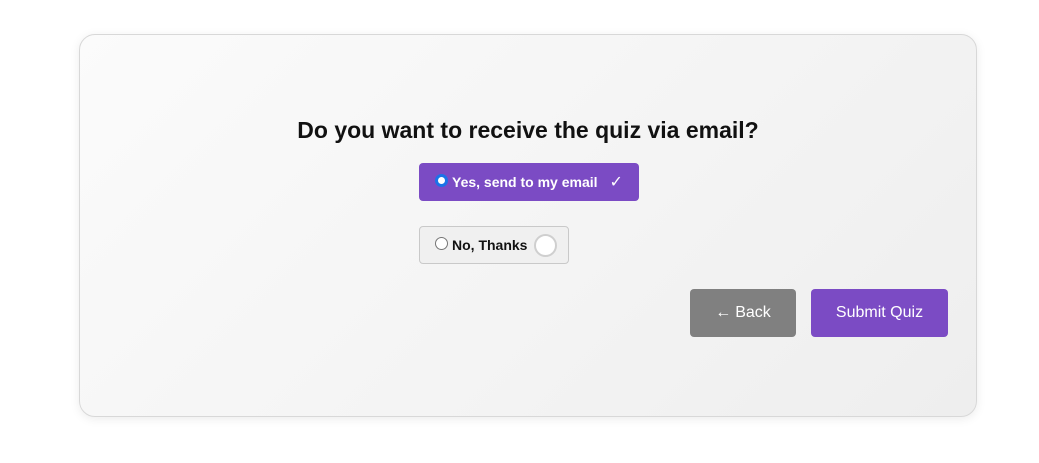 The image size is (1039, 463). Describe the element at coordinates (753, 312) in the screenshot. I see `back-button-label: Back` at that location.